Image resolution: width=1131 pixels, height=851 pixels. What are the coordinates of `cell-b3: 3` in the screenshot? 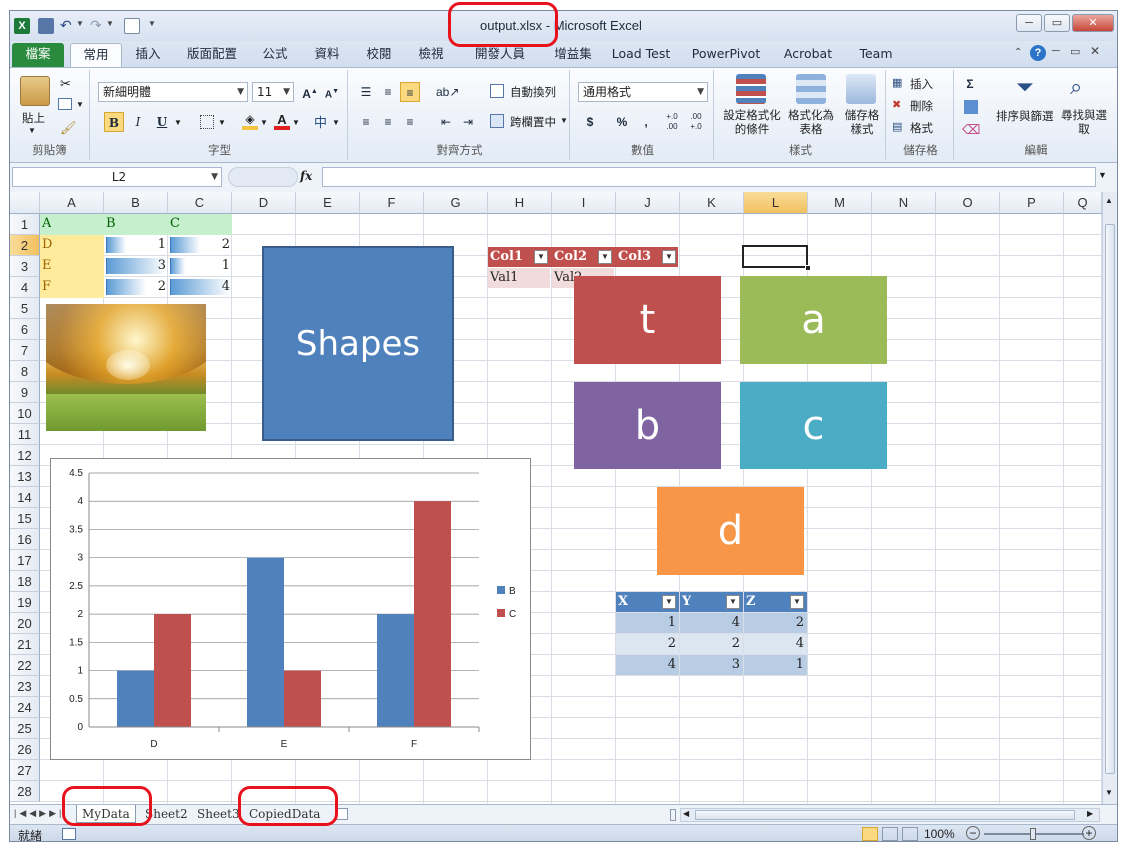 It's located at (135, 266).